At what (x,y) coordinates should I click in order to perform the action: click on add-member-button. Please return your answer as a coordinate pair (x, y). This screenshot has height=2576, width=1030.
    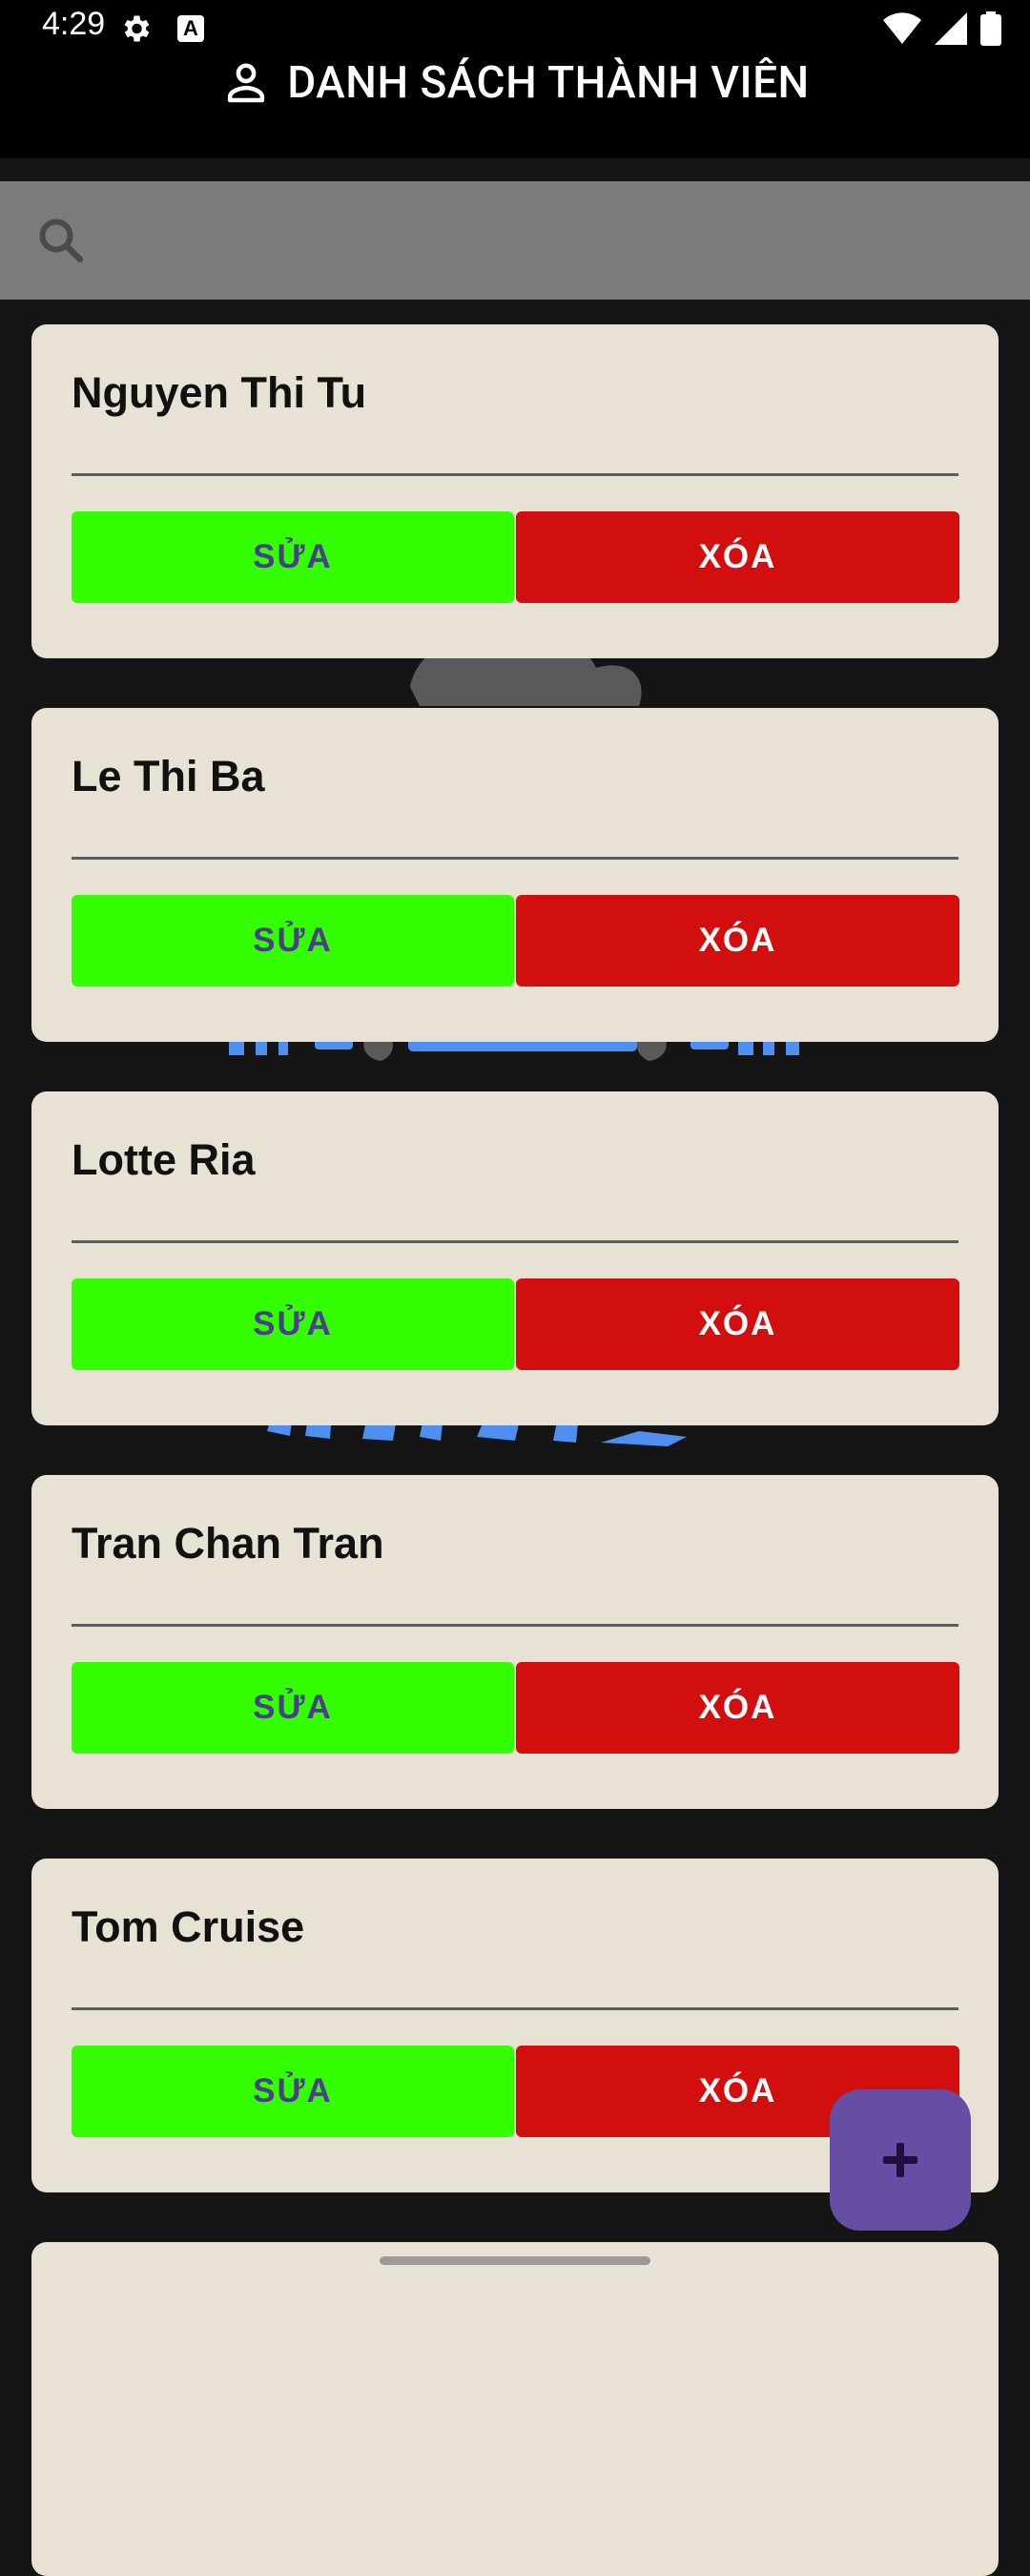
    Looking at the image, I should click on (900, 2160).